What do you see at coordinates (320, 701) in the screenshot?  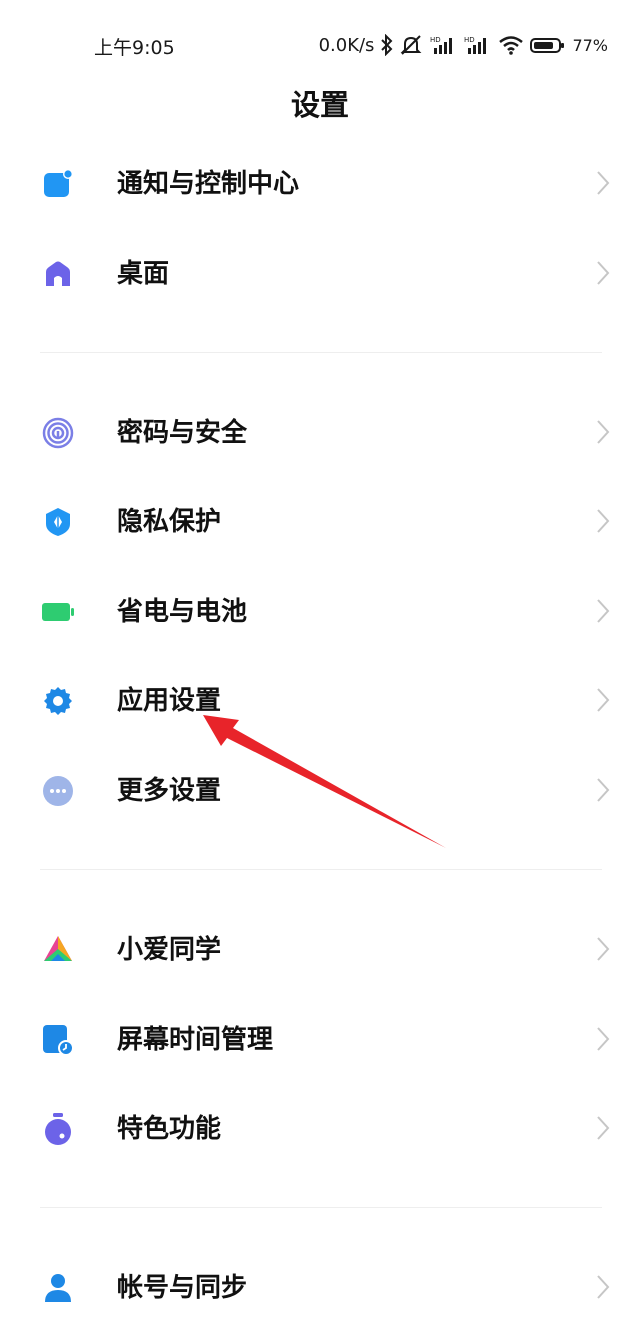 I see `settings-item-app-settings: 应用设置` at bounding box center [320, 701].